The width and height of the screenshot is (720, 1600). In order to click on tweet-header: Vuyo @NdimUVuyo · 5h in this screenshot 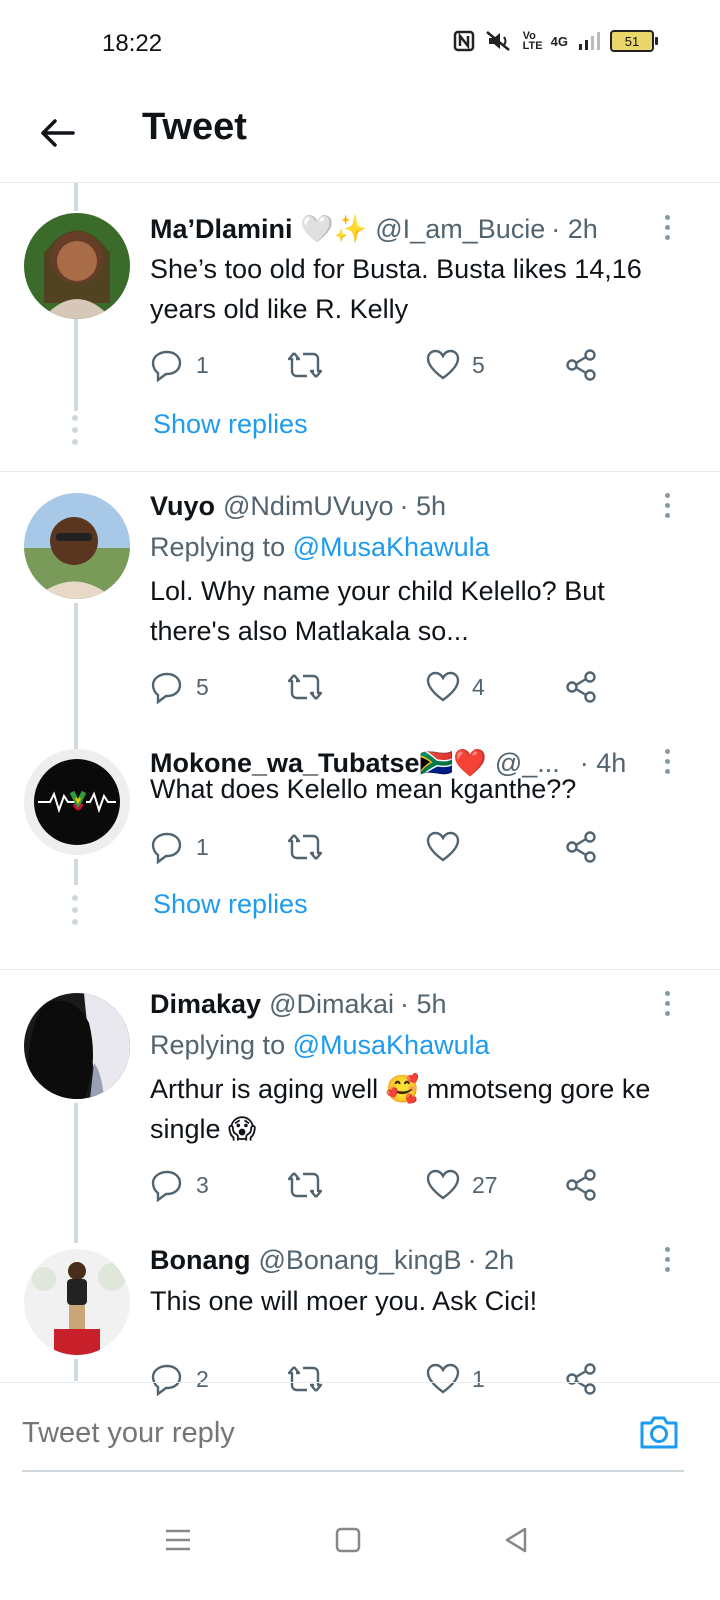, I will do `click(298, 506)`.